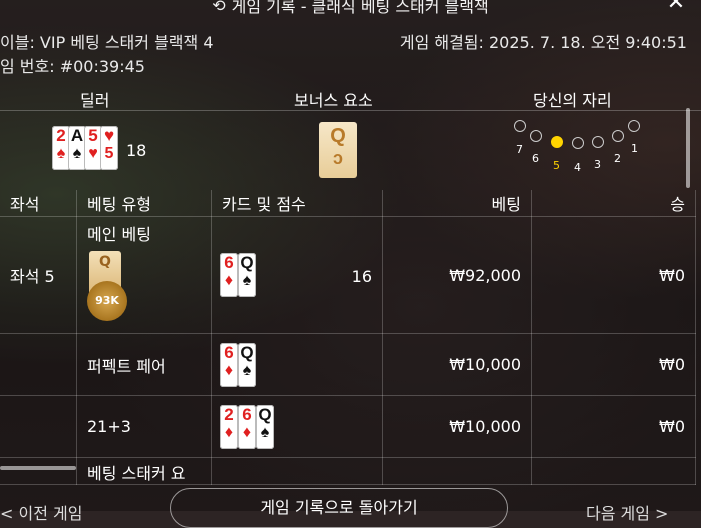 Image resolution: width=701 pixels, height=528 pixels. Describe the element at coordinates (457, 275) in the screenshot. I see `bet-amount: ₩92,000` at that location.